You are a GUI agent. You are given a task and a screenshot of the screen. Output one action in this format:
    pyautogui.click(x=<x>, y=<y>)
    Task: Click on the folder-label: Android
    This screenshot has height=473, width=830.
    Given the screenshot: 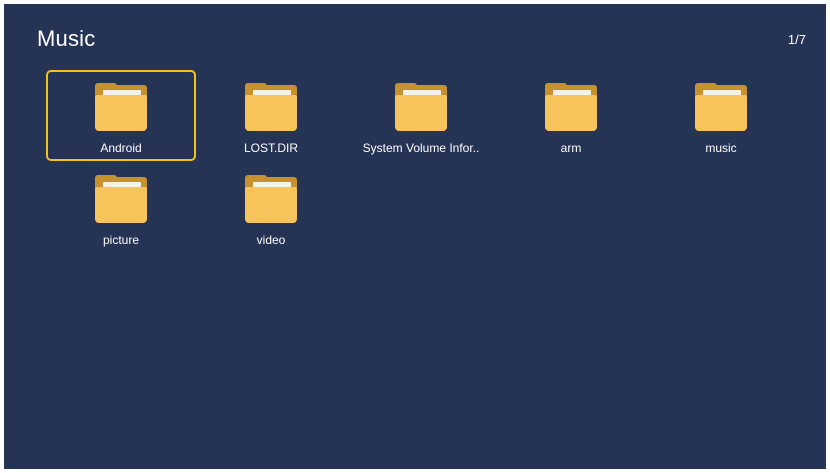 What is the action you would take?
    pyautogui.click(x=121, y=148)
    